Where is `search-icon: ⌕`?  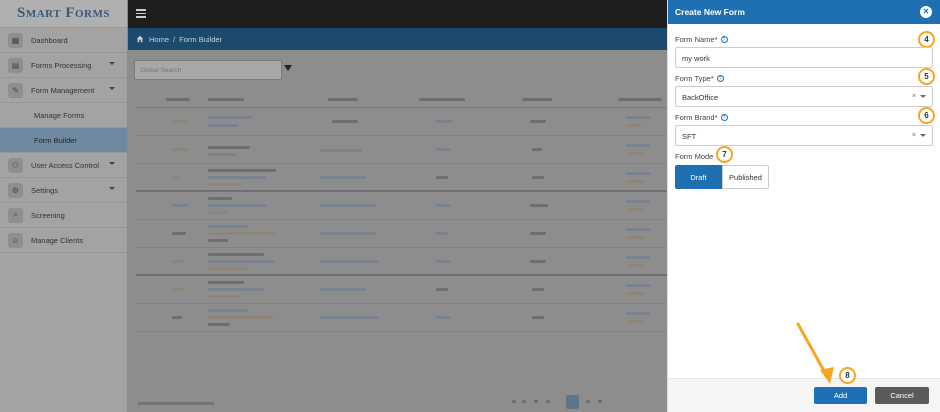
search-icon: ⌕ is located at coordinates (15, 215).